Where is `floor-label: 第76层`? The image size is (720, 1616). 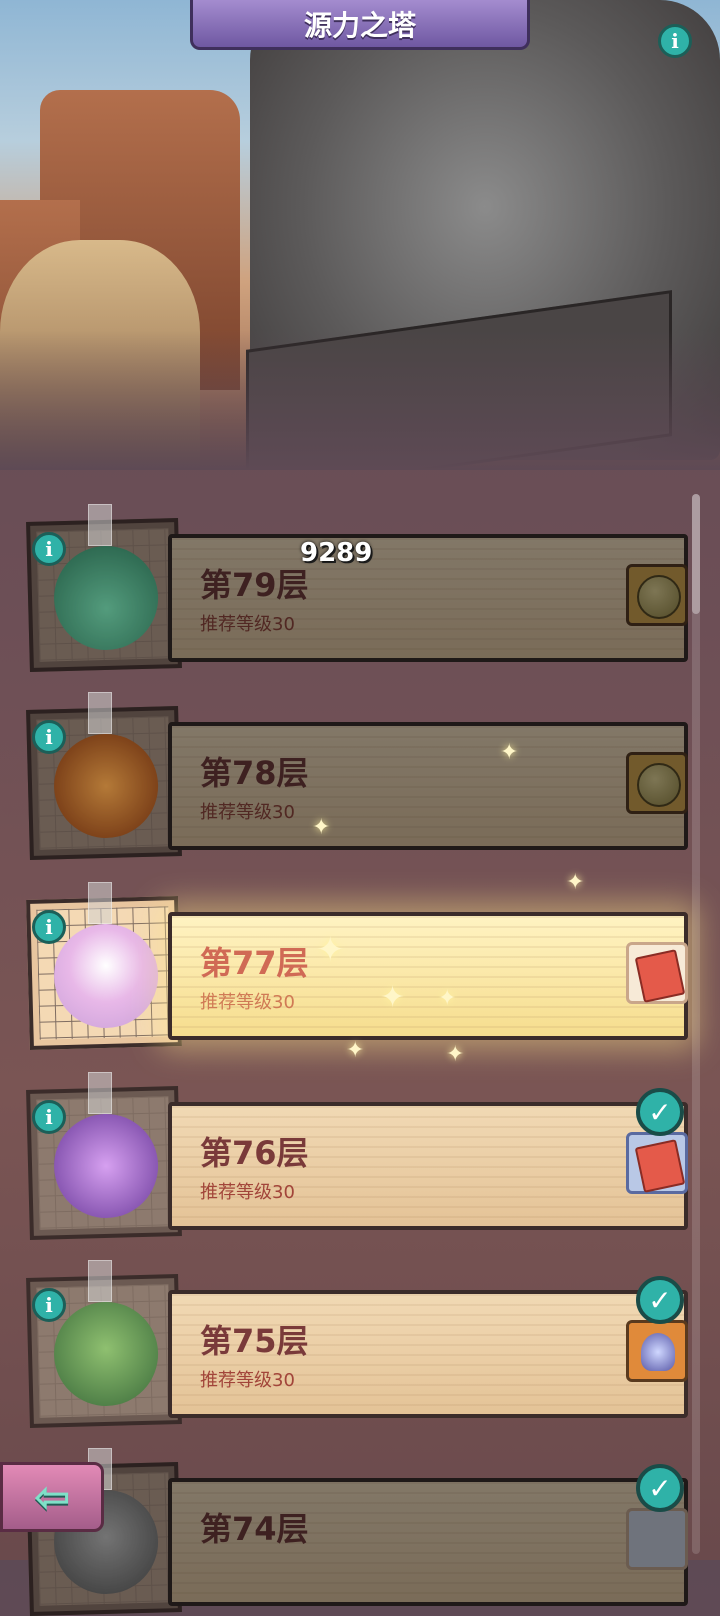 floor-label: 第76层 is located at coordinates (254, 1153).